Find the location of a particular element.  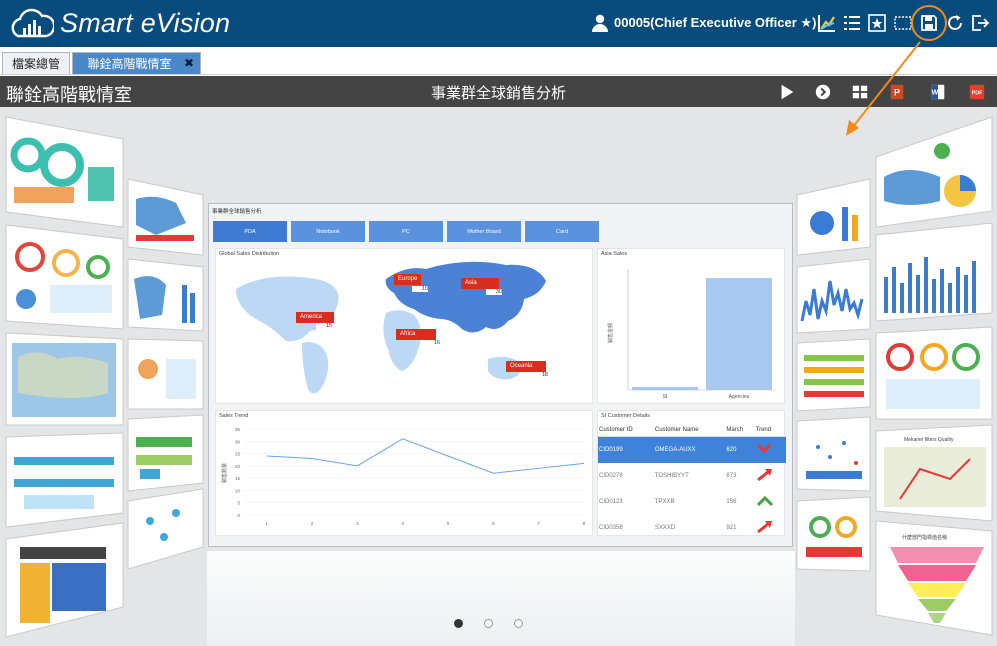

table-cell: 620 is located at coordinates (740, 449).